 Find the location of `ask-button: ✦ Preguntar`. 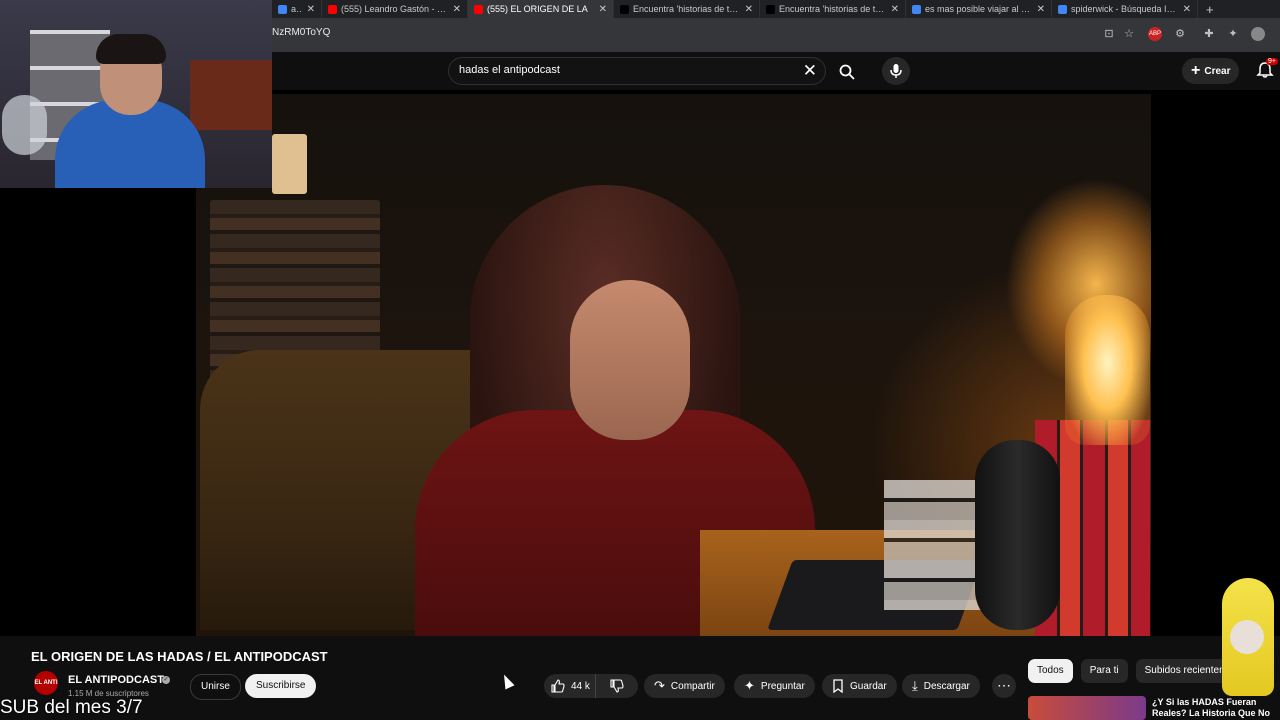

ask-button: ✦ Preguntar is located at coordinates (774, 686).